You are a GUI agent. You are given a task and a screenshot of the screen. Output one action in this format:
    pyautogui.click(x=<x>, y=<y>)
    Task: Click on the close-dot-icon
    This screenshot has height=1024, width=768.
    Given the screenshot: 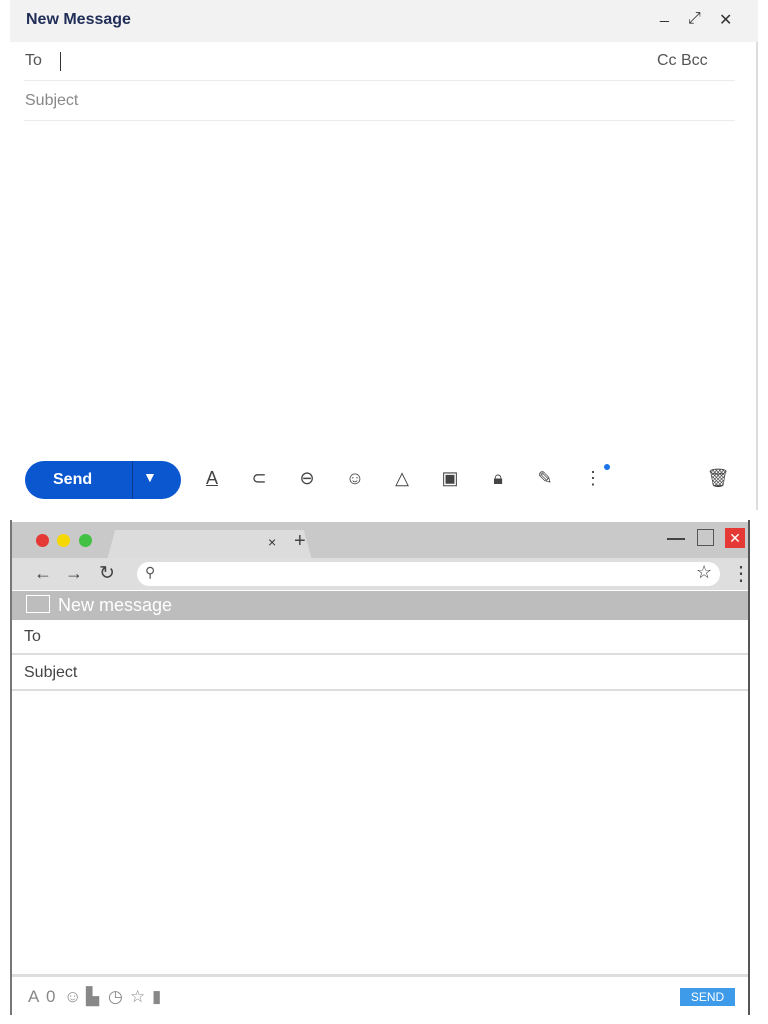 What is the action you would take?
    pyautogui.click(x=42, y=540)
    